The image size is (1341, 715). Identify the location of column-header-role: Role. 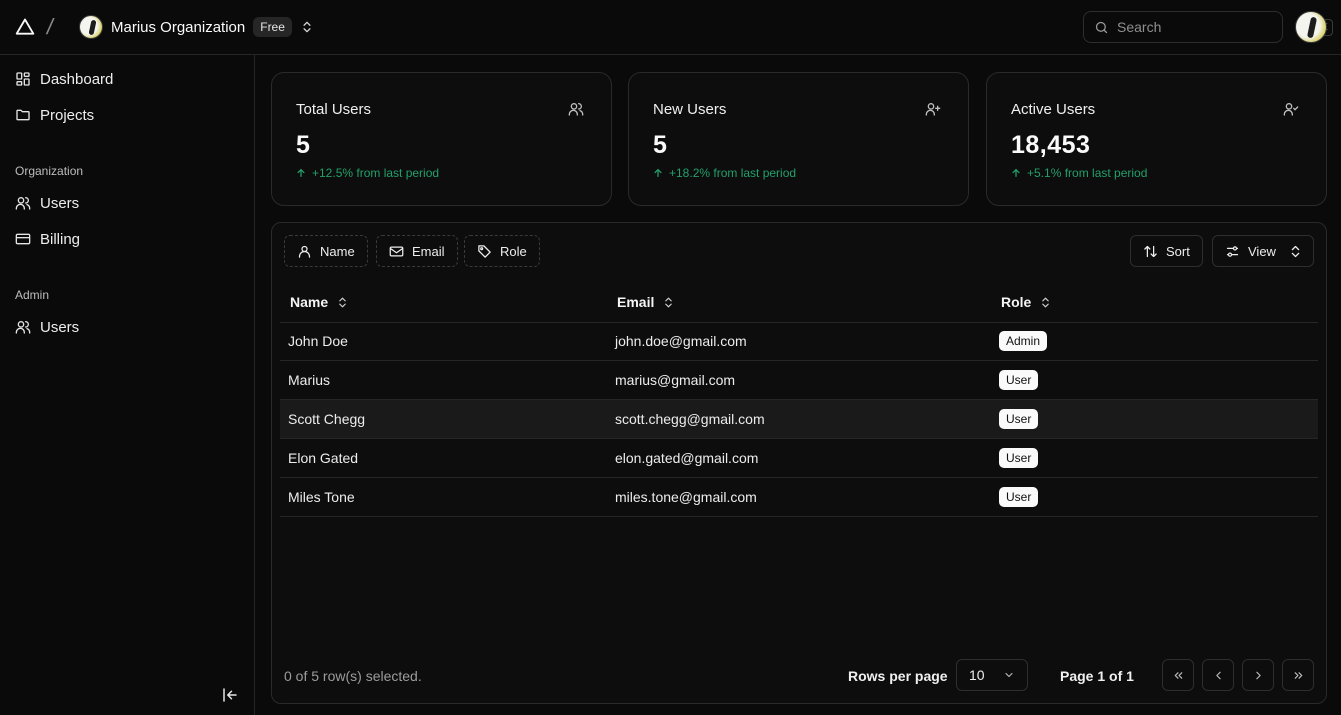
(1026, 302).